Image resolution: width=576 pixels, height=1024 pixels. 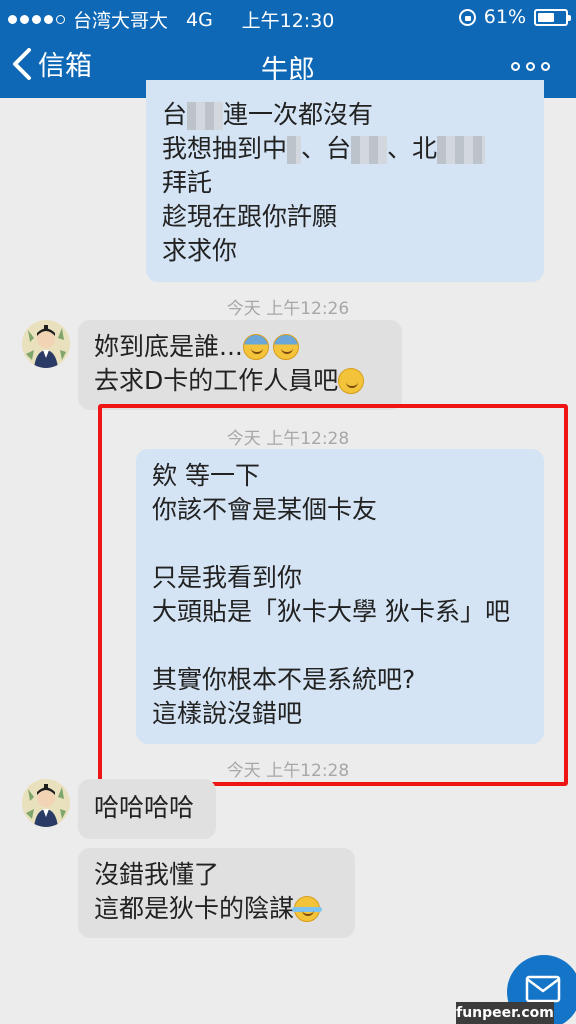 I want to click on status-bar: 台湾大哥大 4G 上午12:30 61%, so click(x=288, y=17).